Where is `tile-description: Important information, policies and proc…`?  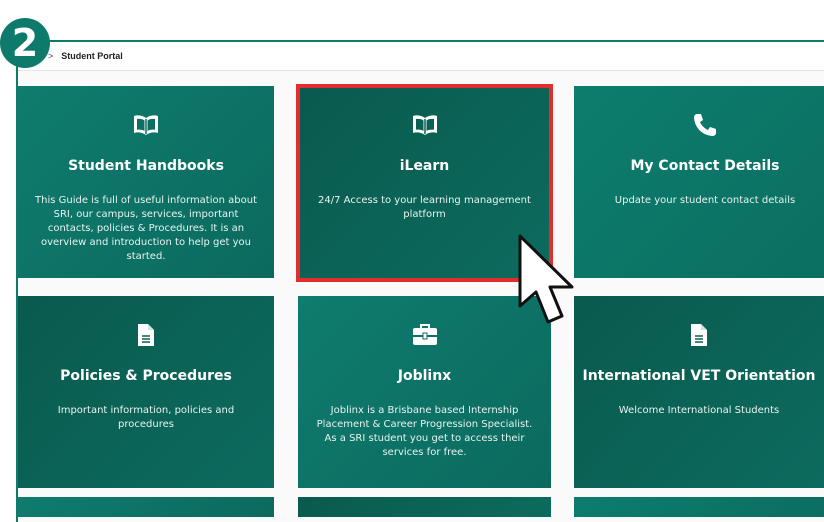 tile-description: Important information, policies and proc… is located at coordinates (146, 417).